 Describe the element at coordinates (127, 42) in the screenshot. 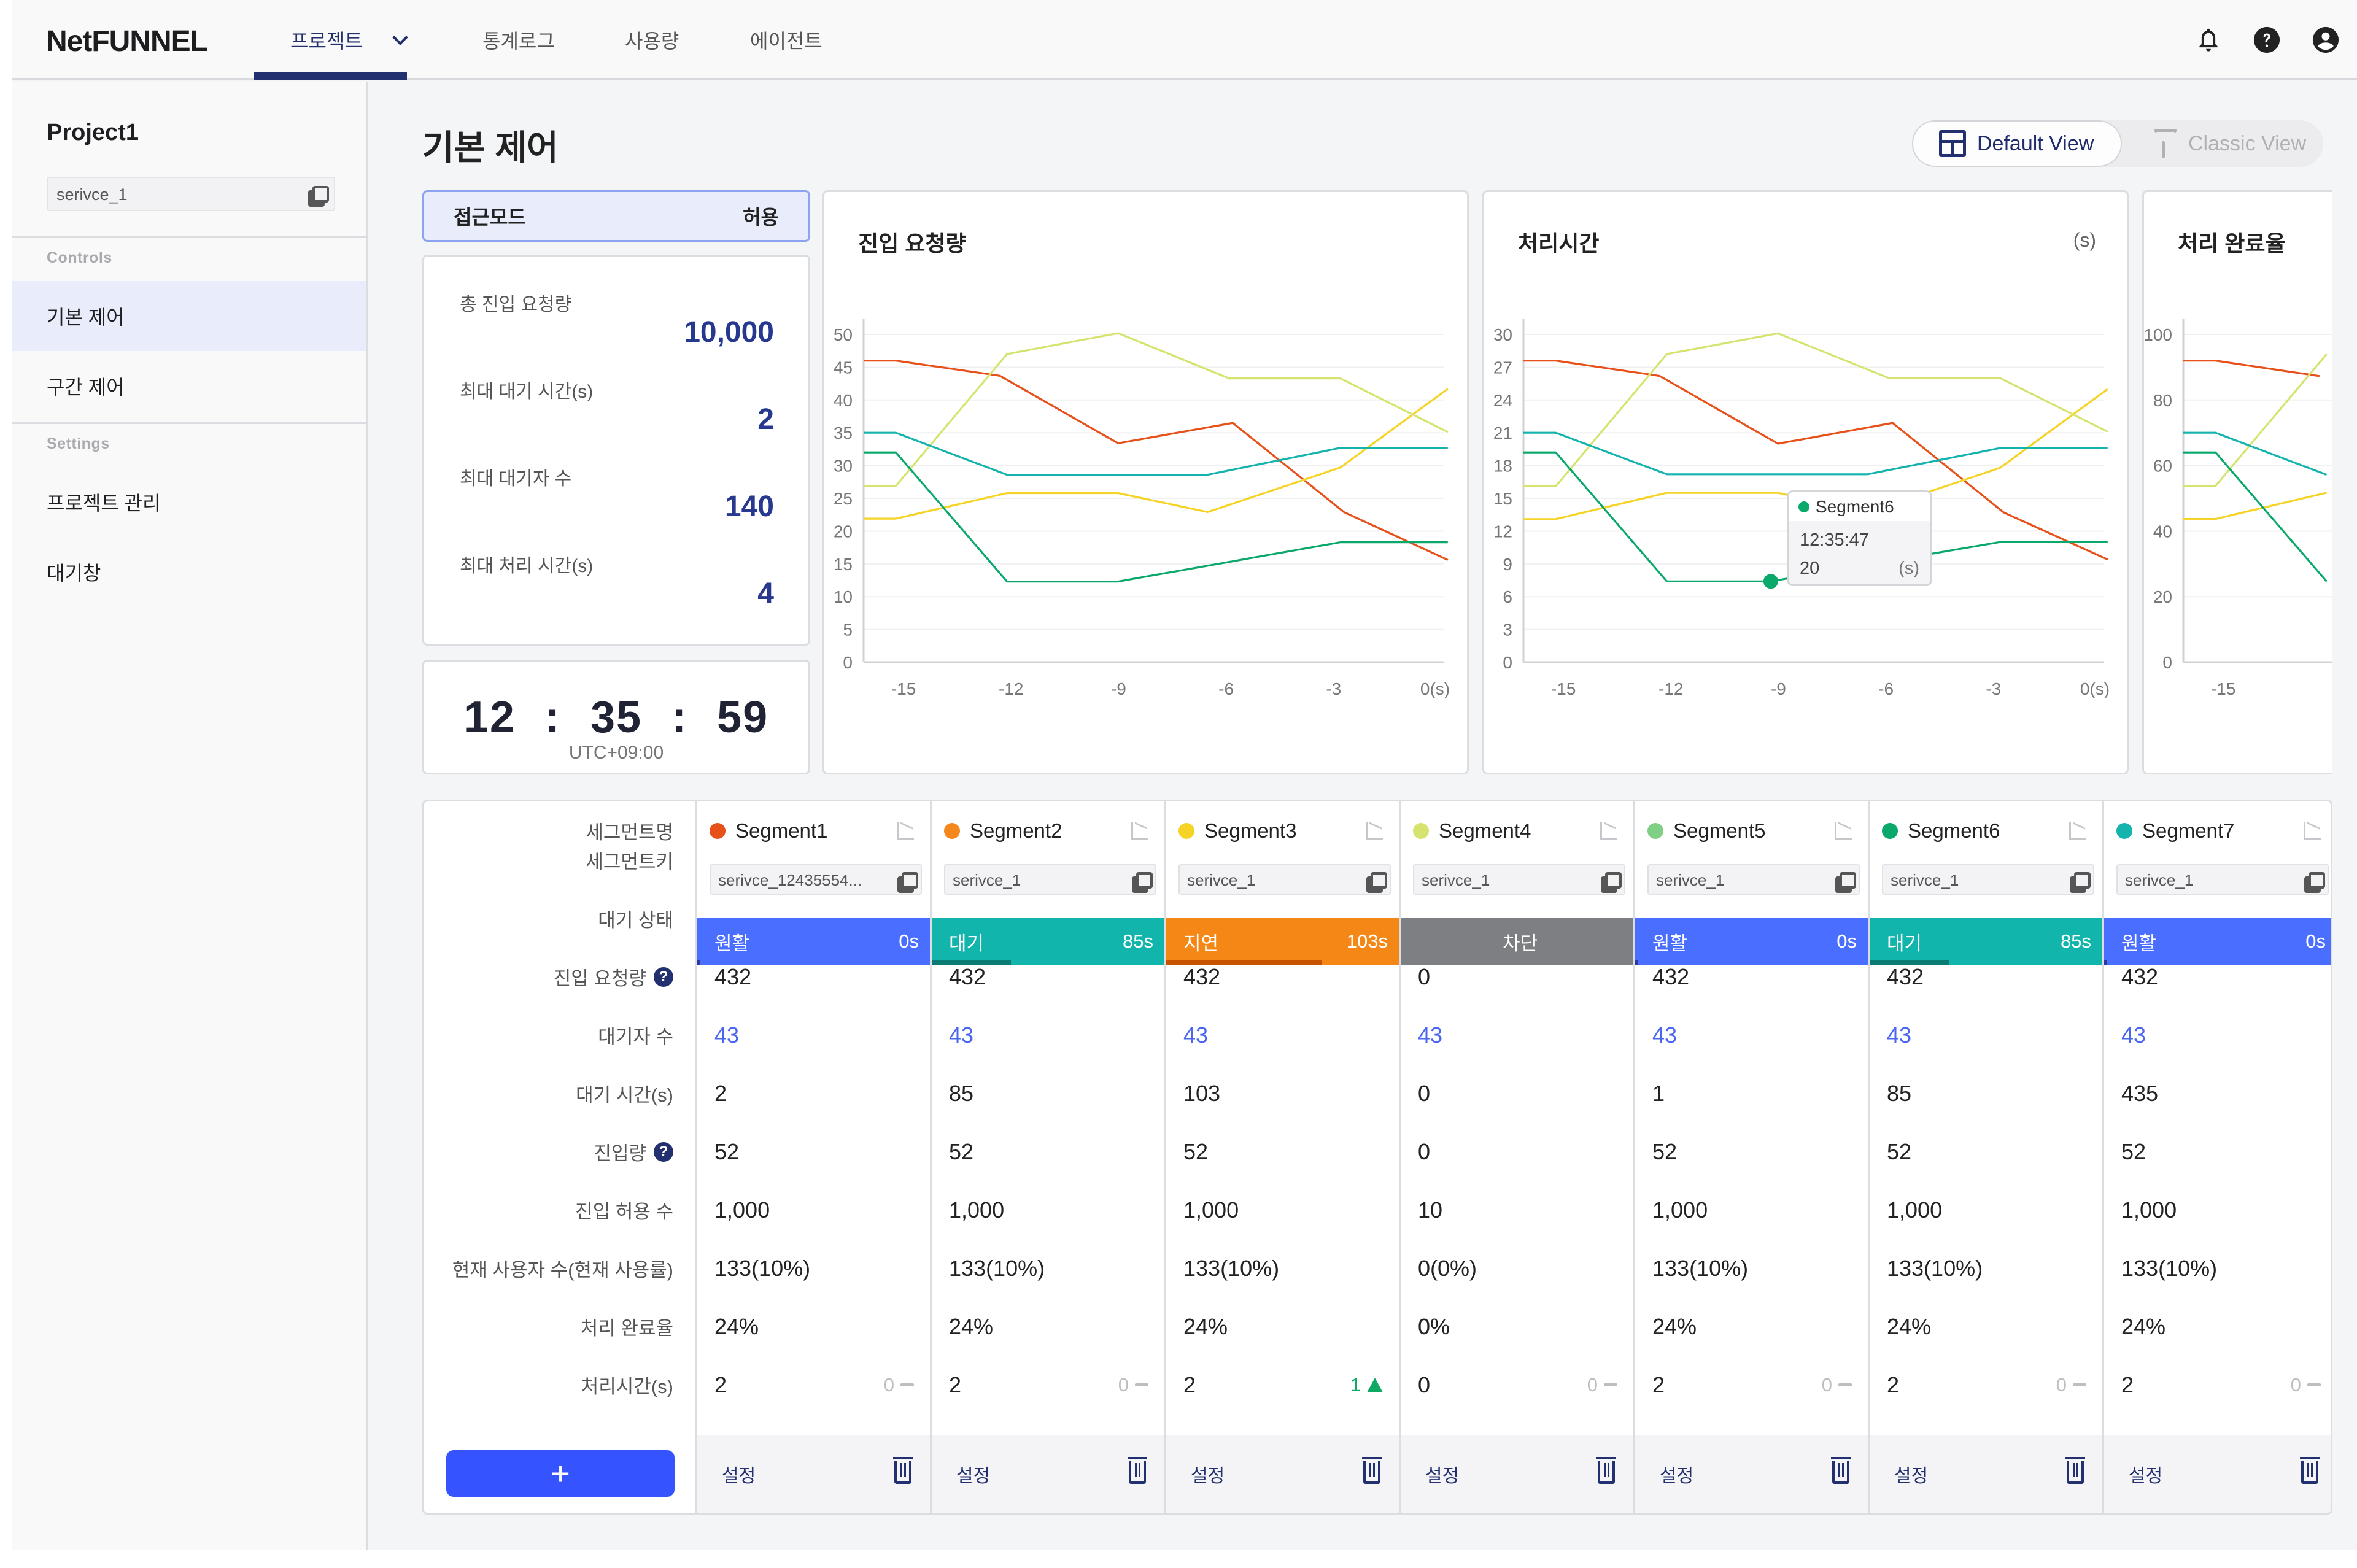

I see `netfunnel-logo: NetFUNNEL` at that location.